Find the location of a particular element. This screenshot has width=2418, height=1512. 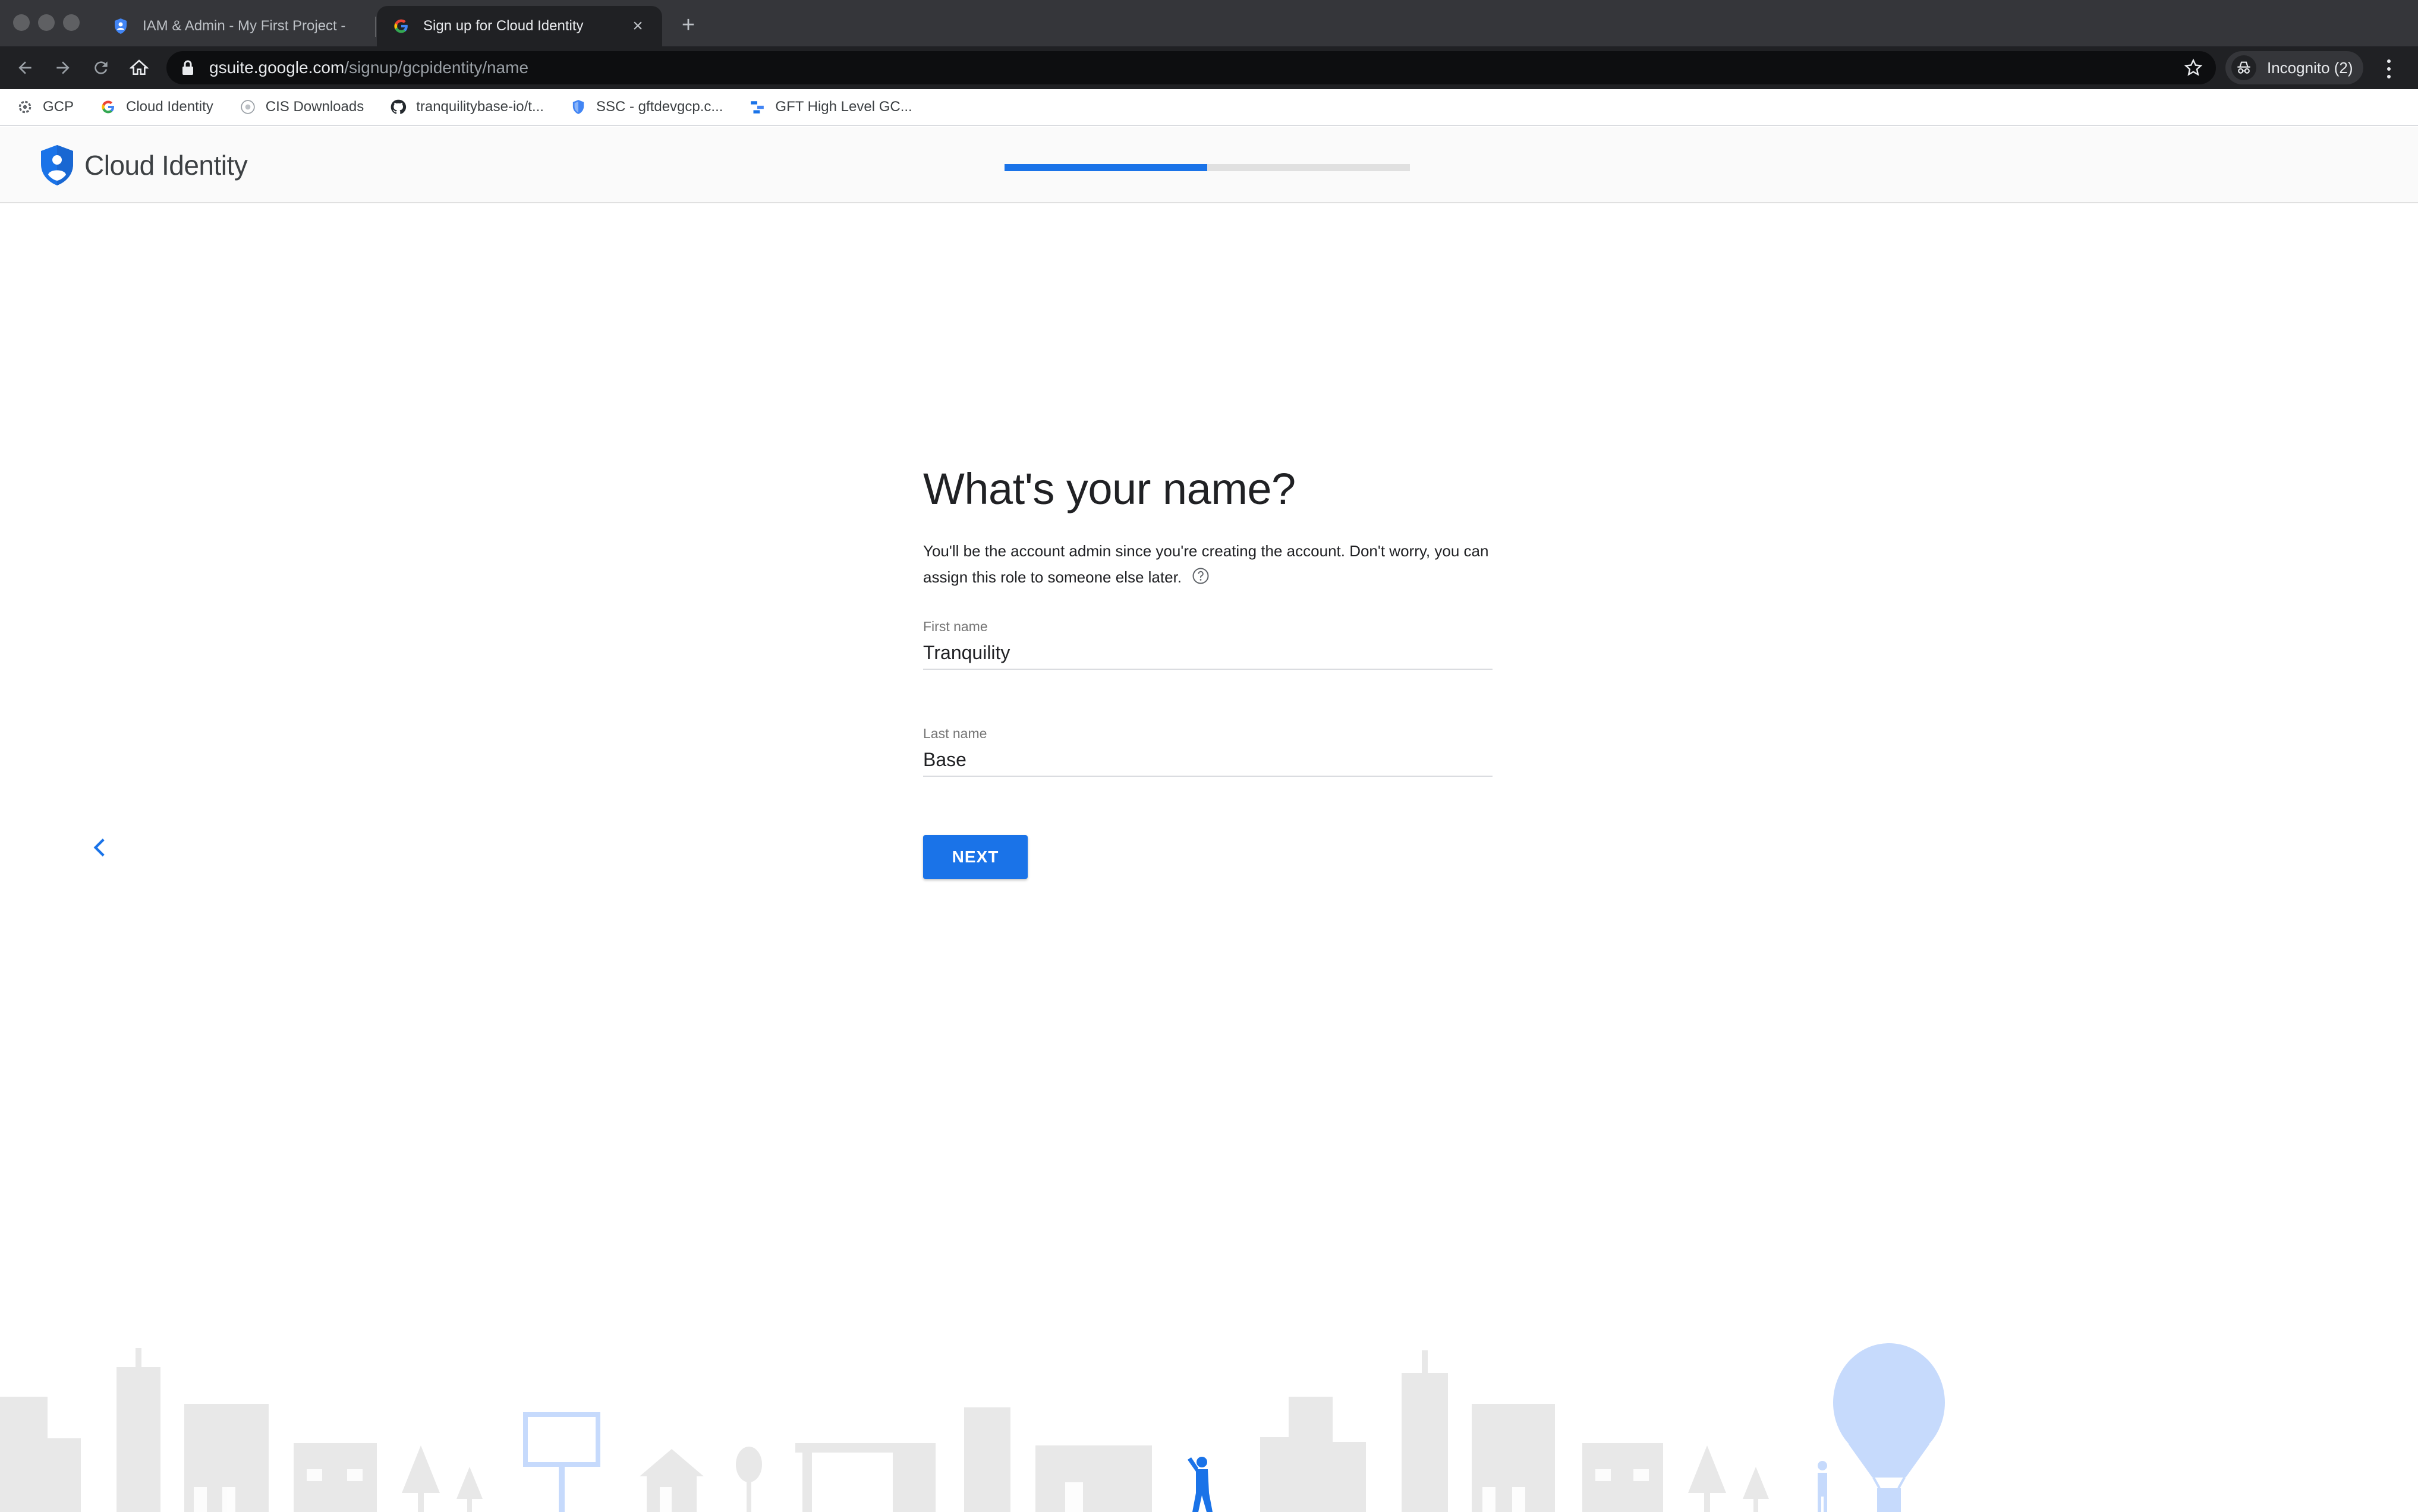

github-icon is located at coordinates (398, 107).